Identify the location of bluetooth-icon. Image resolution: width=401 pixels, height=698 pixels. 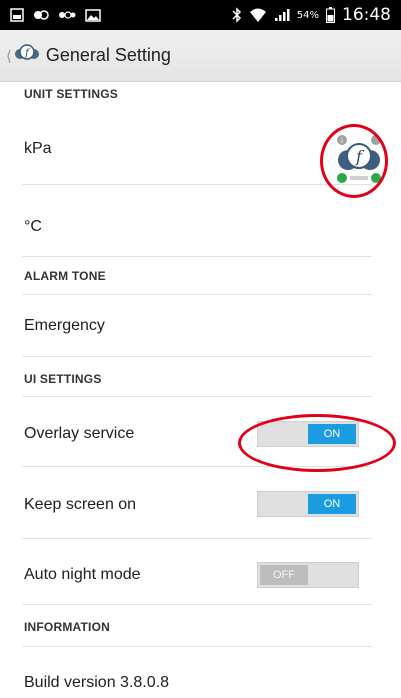
(237, 15).